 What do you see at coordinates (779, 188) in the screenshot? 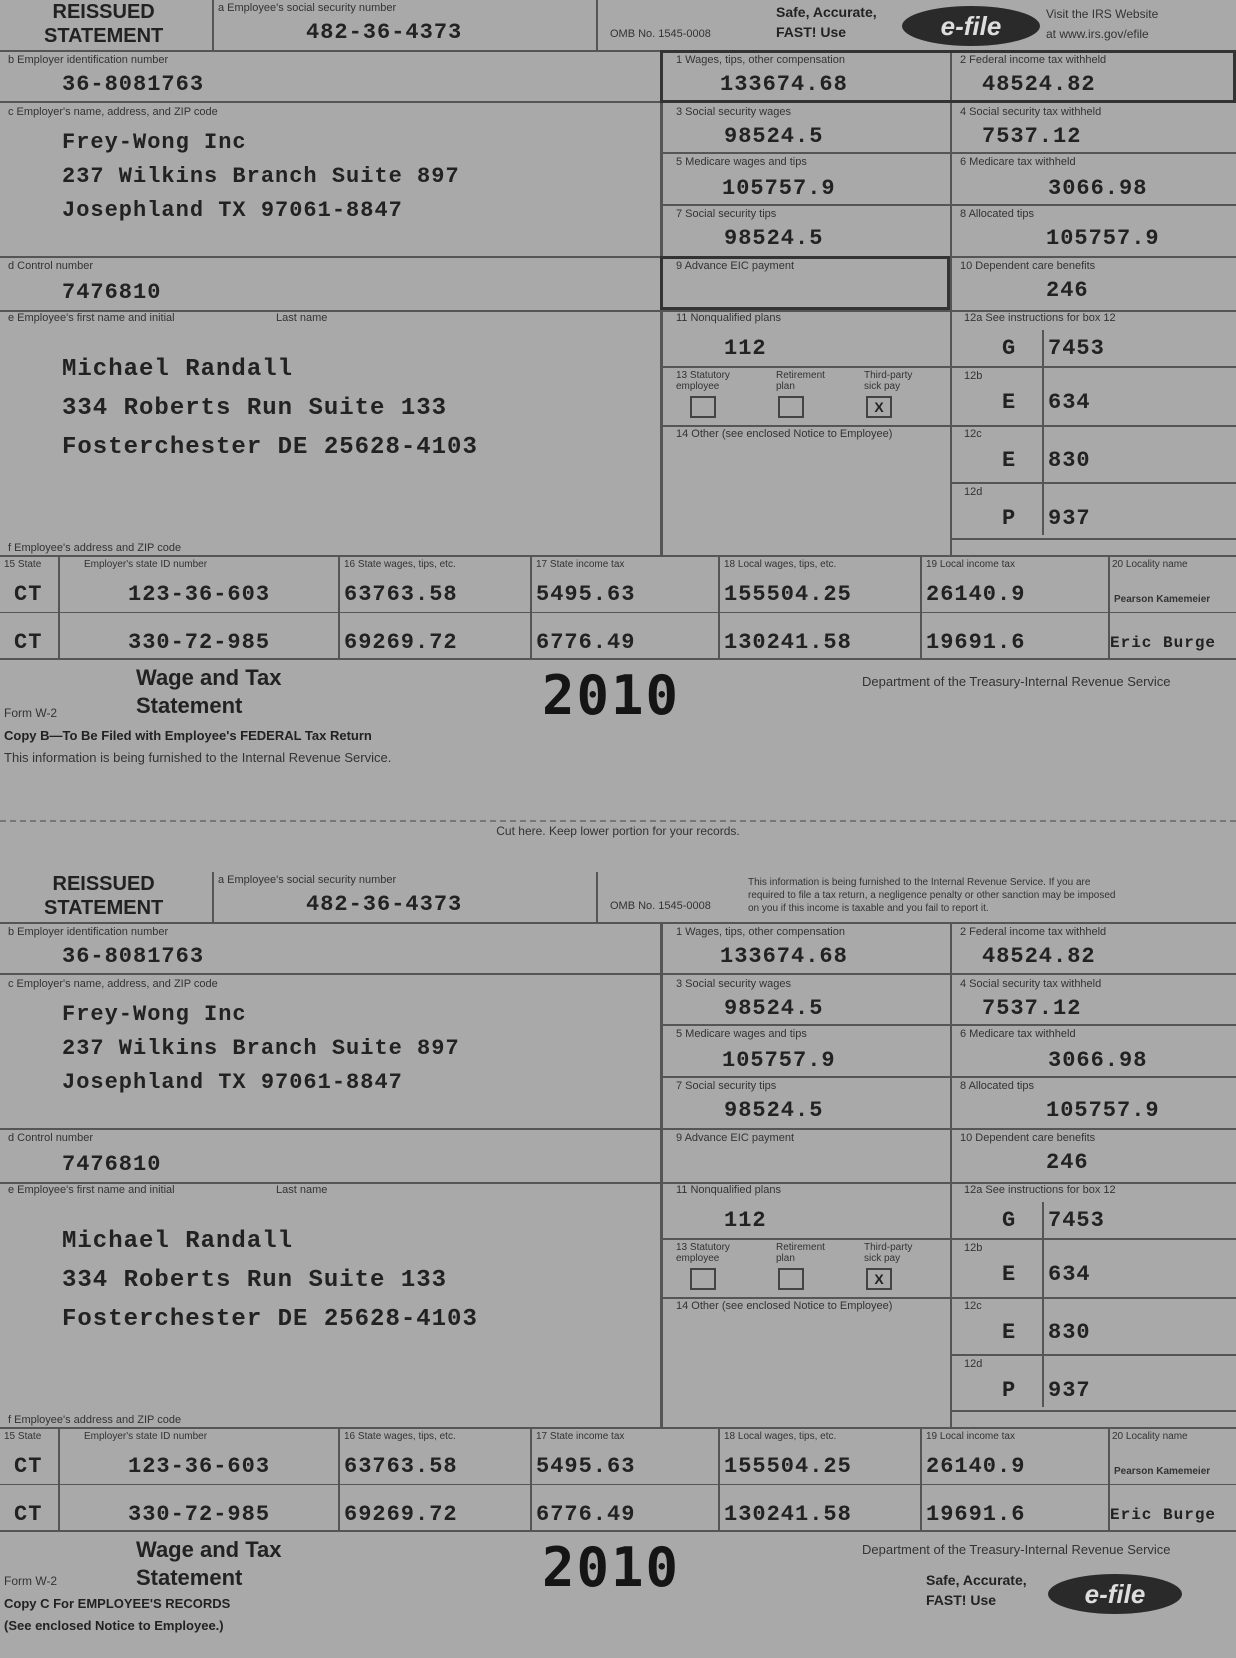
I see `box5-medicare-wages: 105757.9` at bounding box center [779, 188].